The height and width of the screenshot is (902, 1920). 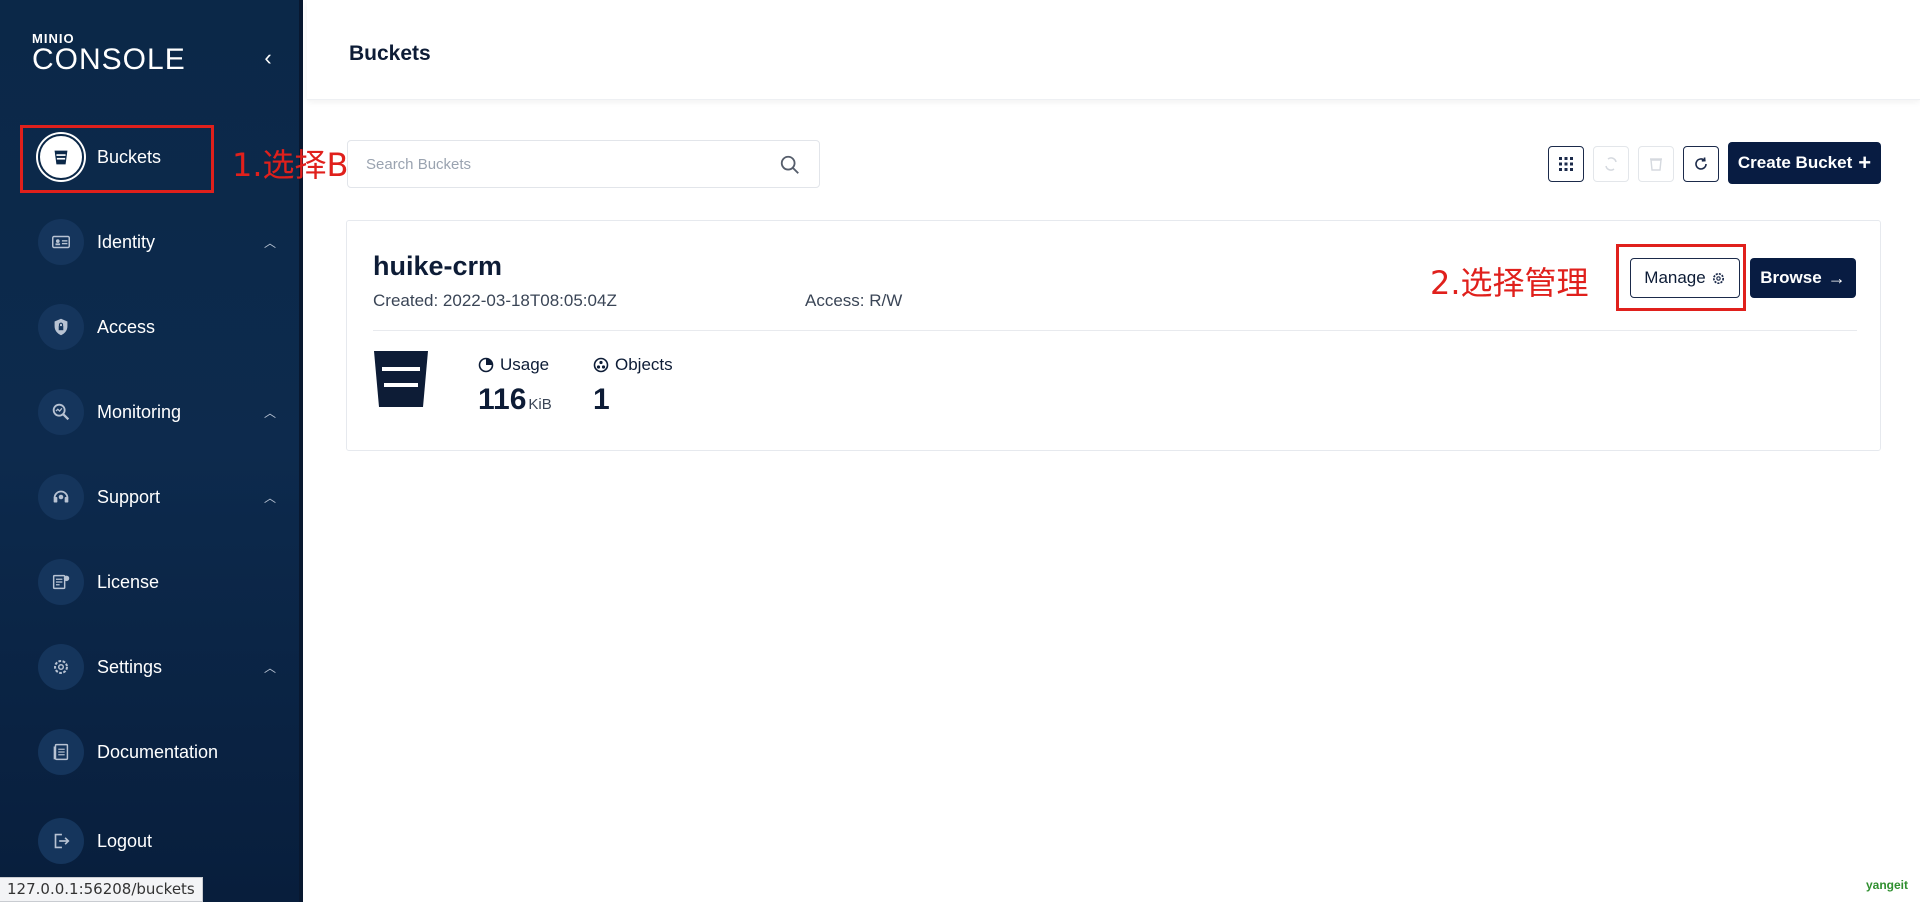 I want to click on usage-stat: Usage 116 KiB, so click(x=515, y=386).